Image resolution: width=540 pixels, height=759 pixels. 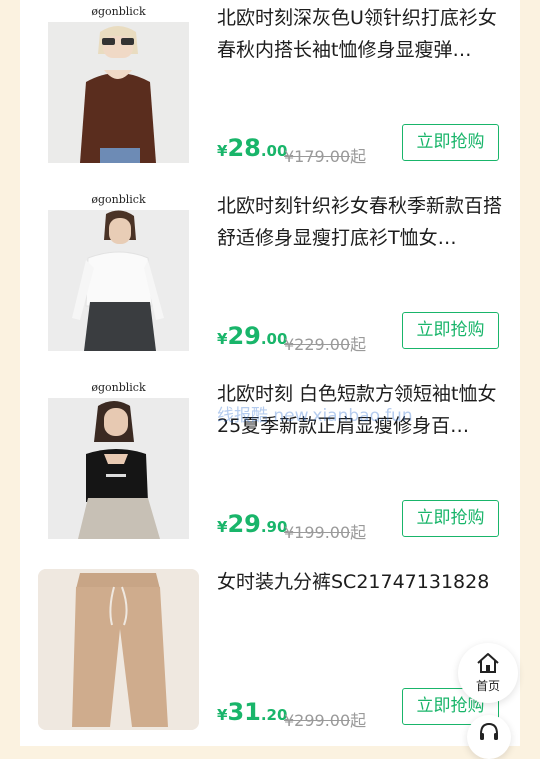 What do you see at coordinates (325, 156) in the screenshot?
I see `original-price: ¥179.00起` at bounding box center [325, 156].